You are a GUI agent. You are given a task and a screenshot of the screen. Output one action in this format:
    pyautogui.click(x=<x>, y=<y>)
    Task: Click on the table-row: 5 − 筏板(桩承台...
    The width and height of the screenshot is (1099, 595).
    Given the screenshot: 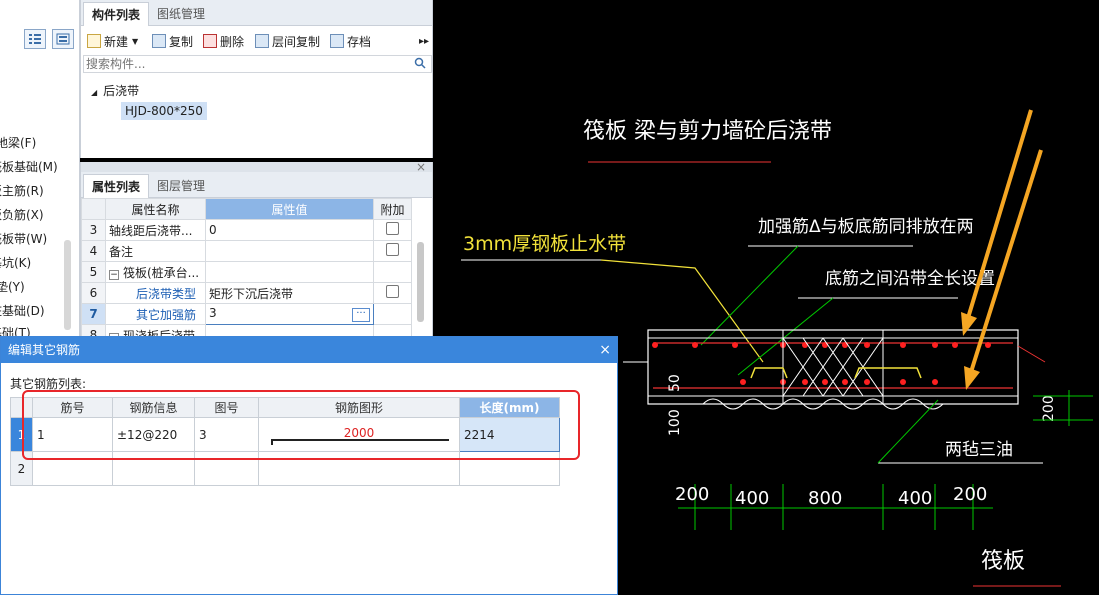 What is the action you would take?
    pyautogui.click(x=246, y=272)
    